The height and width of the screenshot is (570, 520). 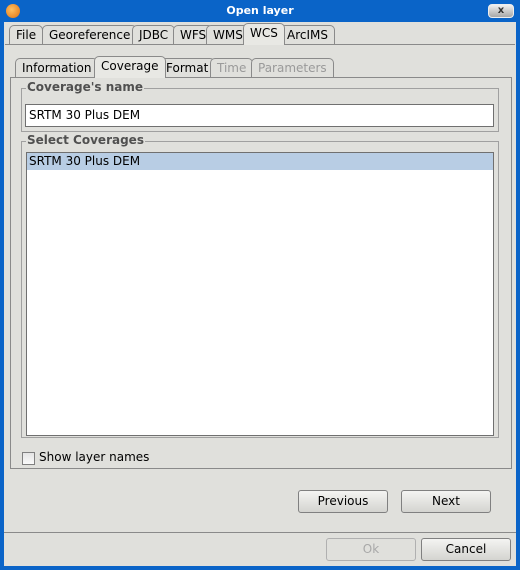 I want to click on tab-jdbc: JDBC, so click(x=154, y=35).